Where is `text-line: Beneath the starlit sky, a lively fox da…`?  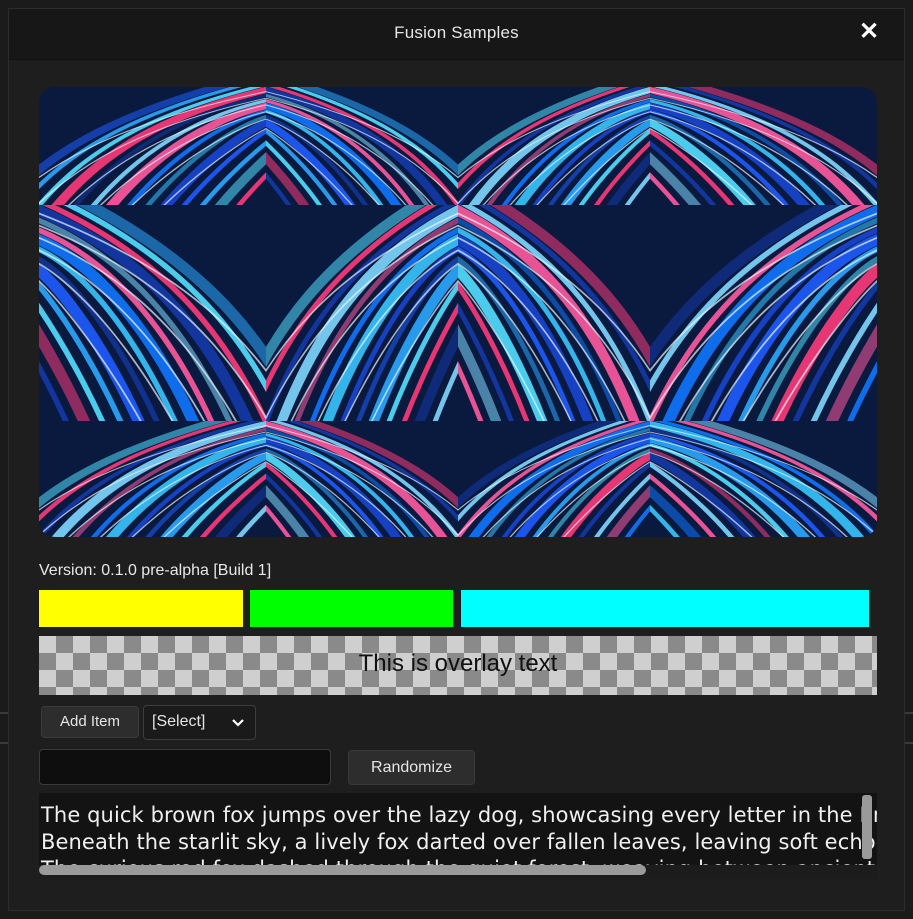
text-line: Beneath the starlit sky, a lively fox da… is located at coordinates (459, 842).